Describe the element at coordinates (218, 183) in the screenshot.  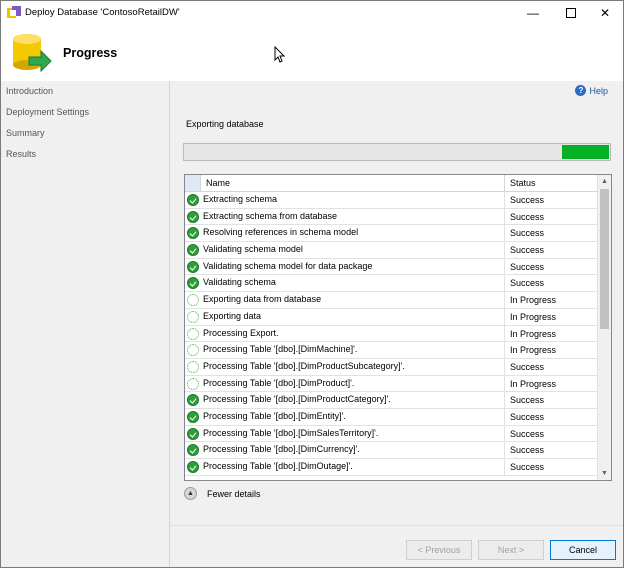
I see `column-header-name: Name` at that location.